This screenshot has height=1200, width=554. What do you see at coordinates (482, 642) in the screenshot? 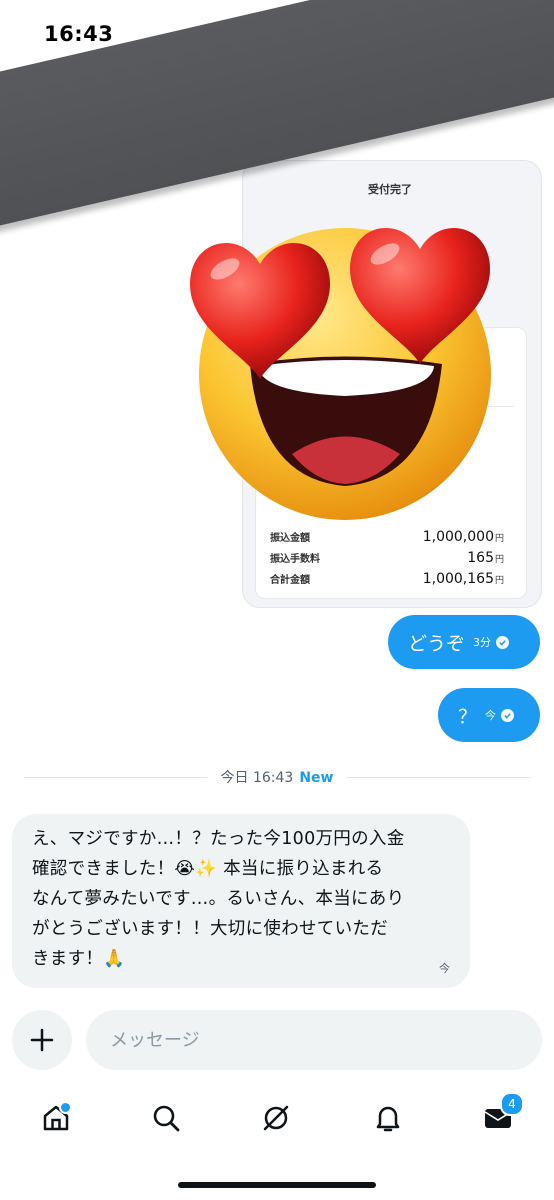
I see `message-time: 3分` at bounding box center [482, 642].